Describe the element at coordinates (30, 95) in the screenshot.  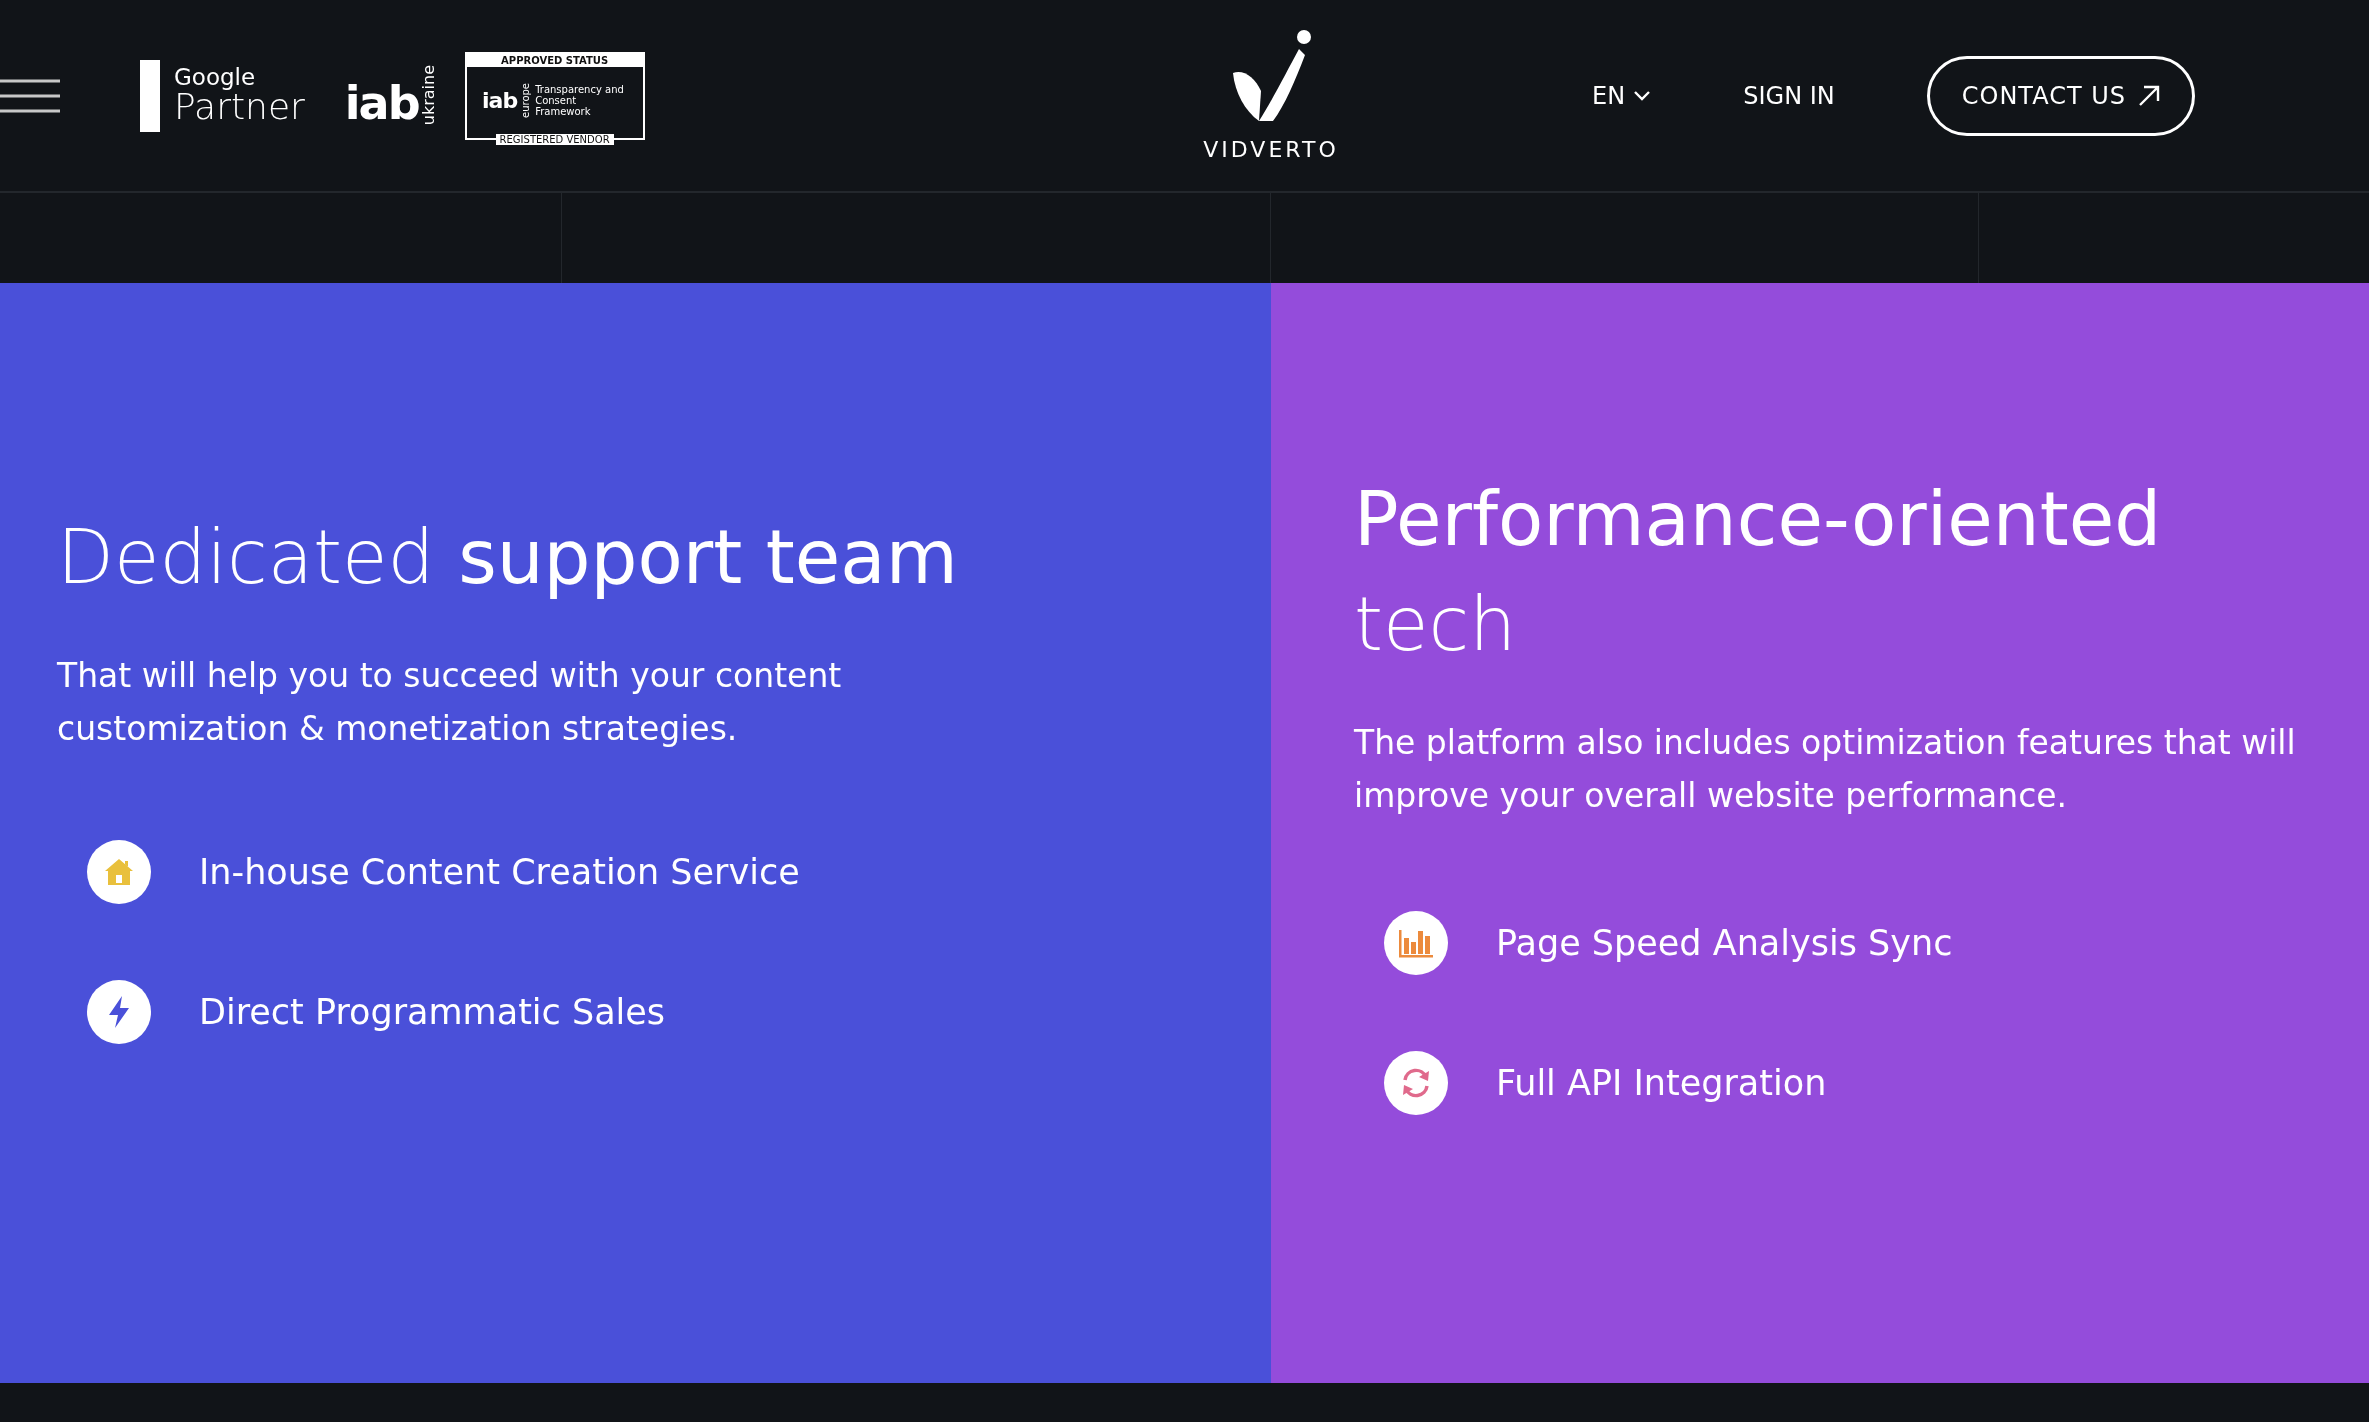
I see `menu-icon` at that location.